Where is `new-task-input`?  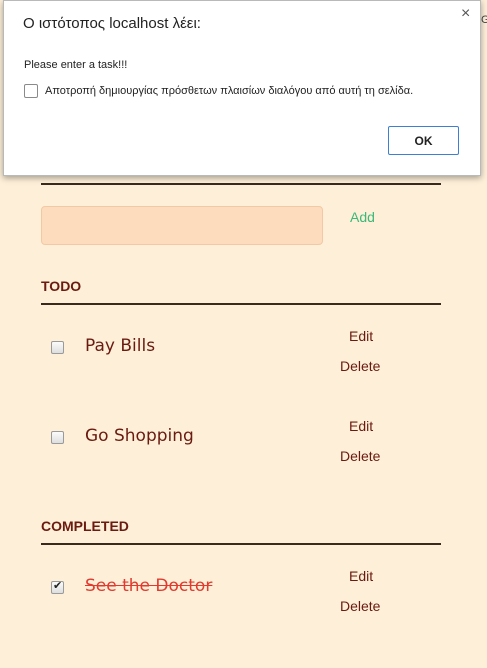 new-task-input is located at coordinates (182, 225).